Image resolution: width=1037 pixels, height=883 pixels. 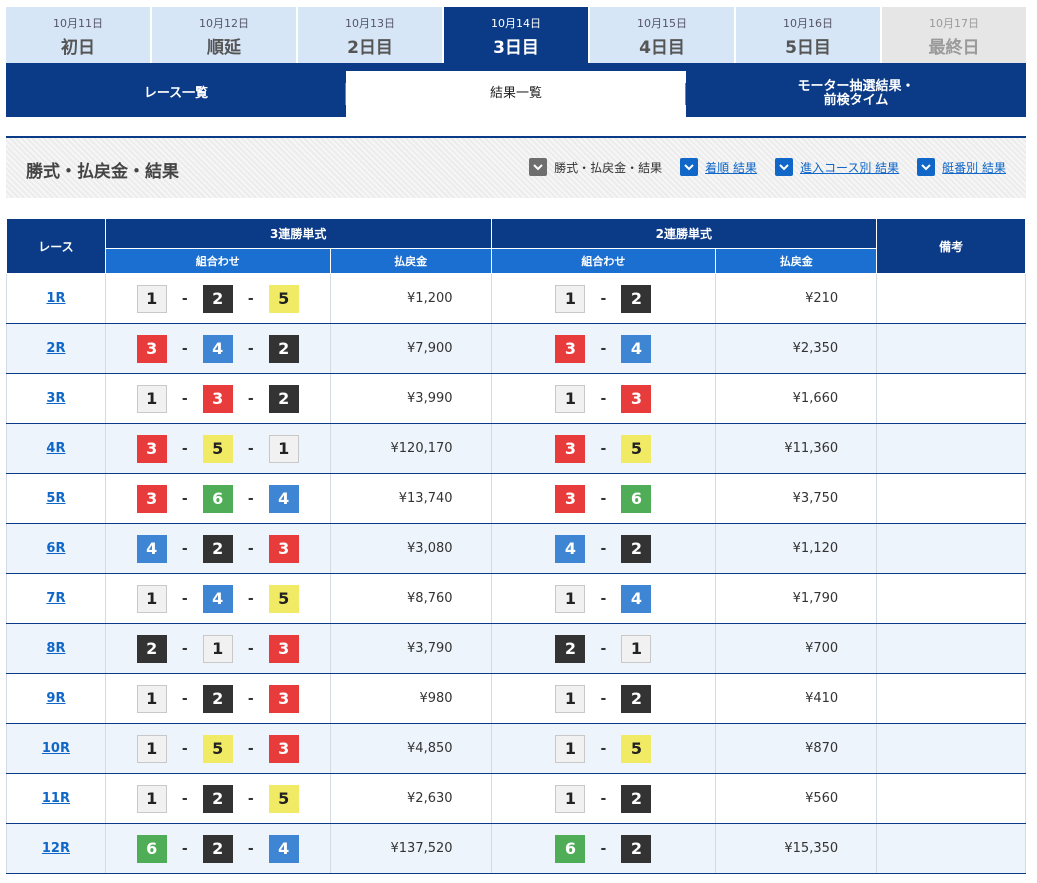 What do you see at coordinates (663, 35) in the screenshot?
I see `day-tab-5: 10月15日 4日目` at bounding box center [663, 35].